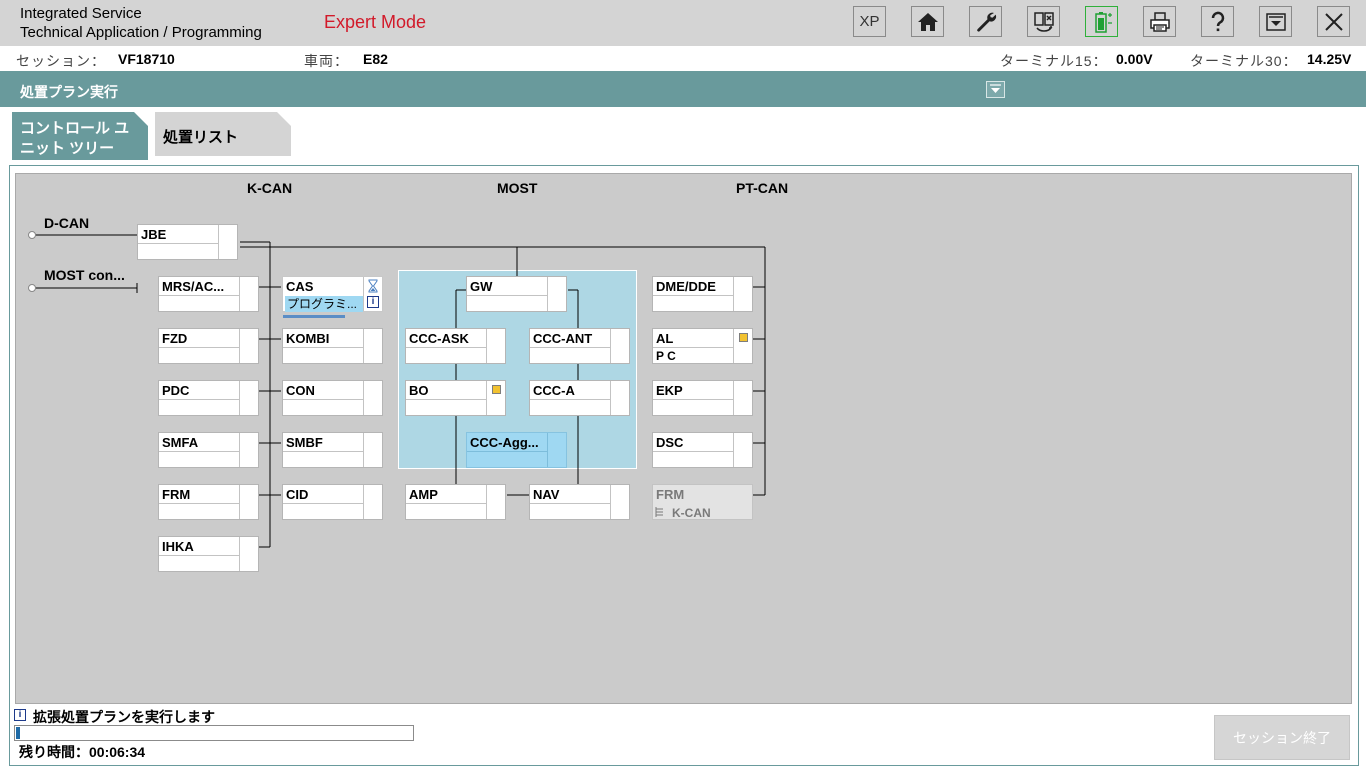 This screenshot has height=768, width=1366. What do you see at coordinates (1217, 21) in the screenshot?
I see `help-button` at bounding box center [1217, 21].